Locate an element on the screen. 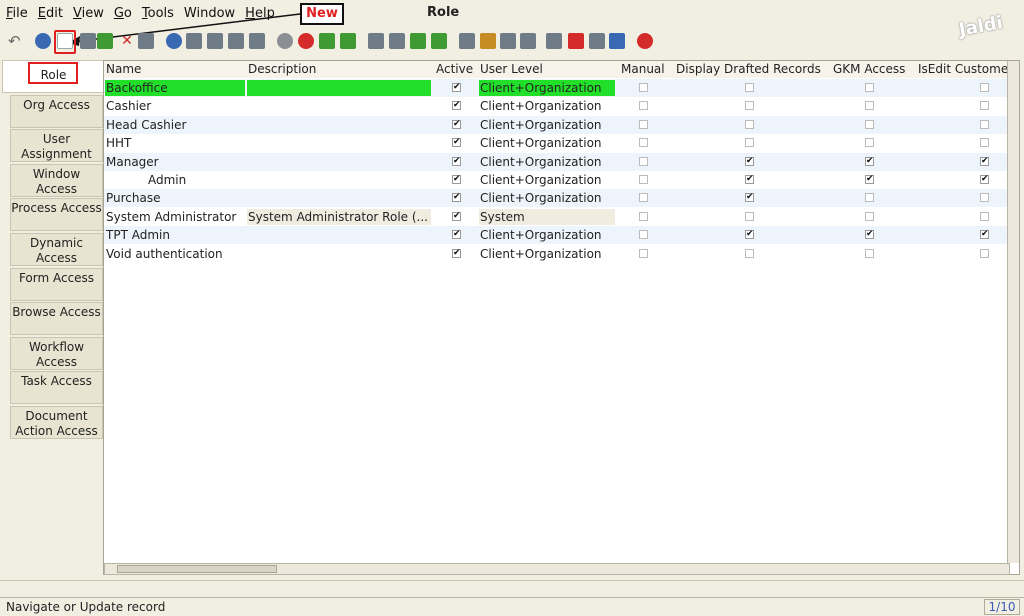 The width and height of the screenshot is (1024, 616). parent-record-icon is located at coordinates (327, 41).